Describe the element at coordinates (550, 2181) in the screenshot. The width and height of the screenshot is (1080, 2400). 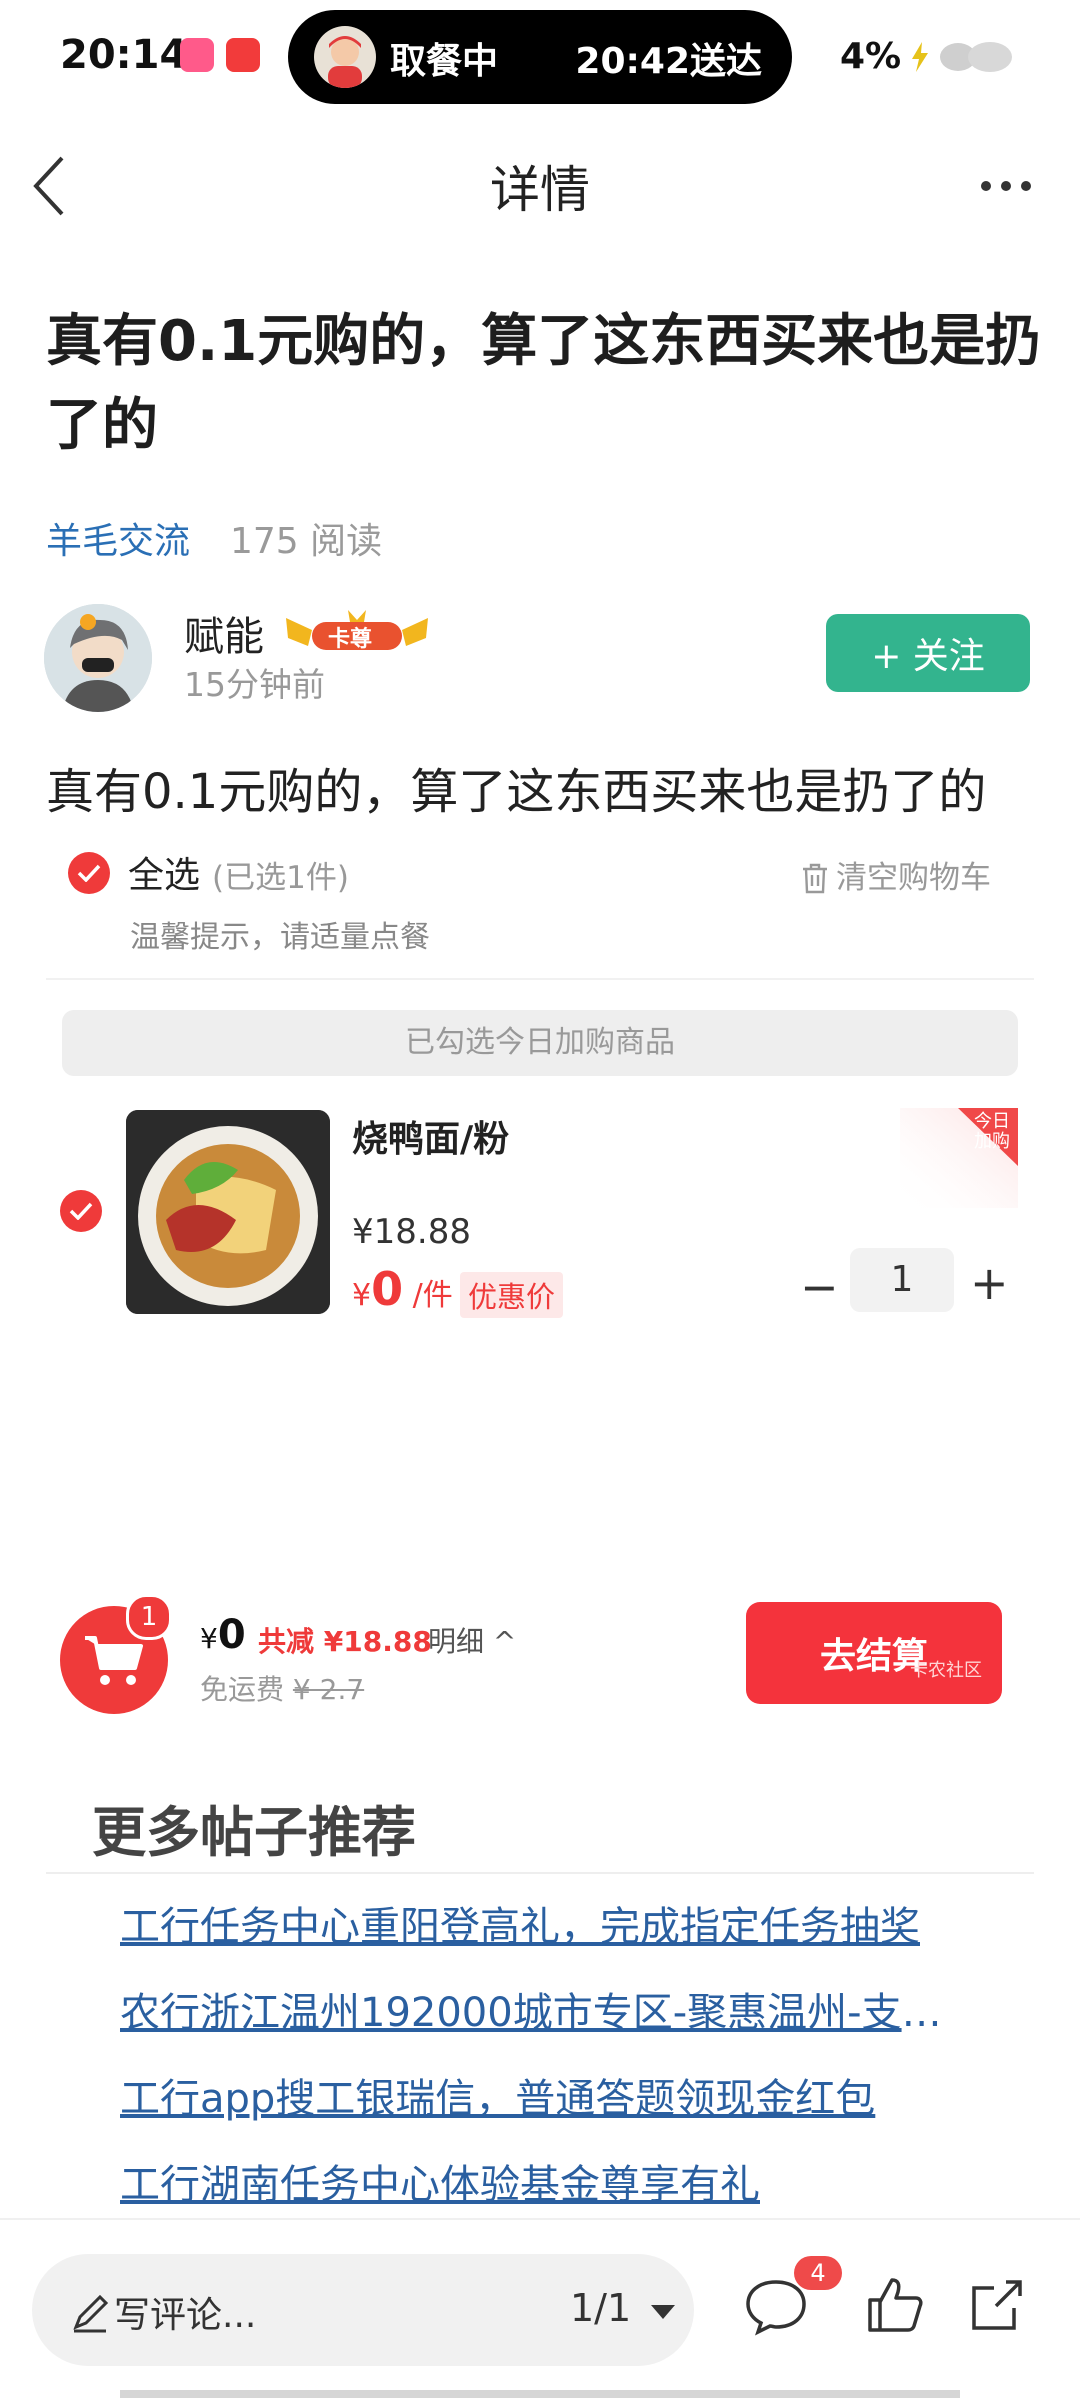
I see `recommend-link: 工行湖南任务中心体验基金尊享有礼` at that location.